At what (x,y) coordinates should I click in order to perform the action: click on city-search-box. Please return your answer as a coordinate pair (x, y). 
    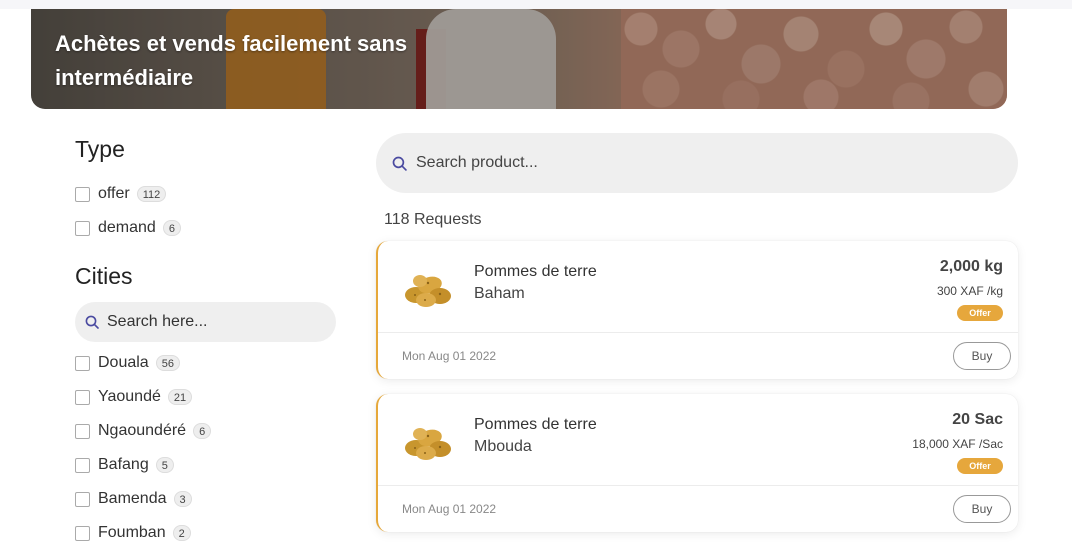
    Looking at the image, I should click on (205, 322).